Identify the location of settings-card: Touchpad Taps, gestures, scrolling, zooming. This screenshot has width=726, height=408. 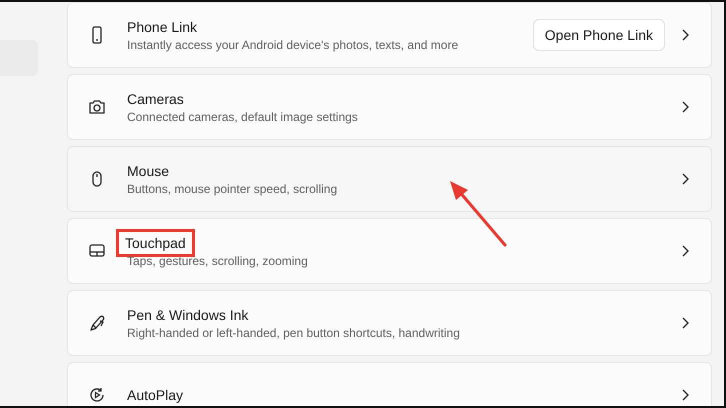
(389, 251).